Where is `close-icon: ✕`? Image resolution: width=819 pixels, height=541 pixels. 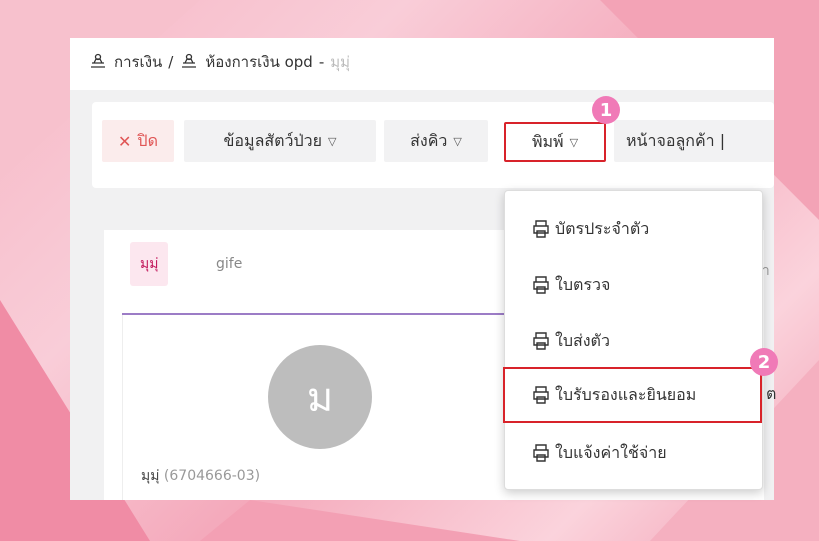 close-icon: ✕ is located at coordinates (125, 141).